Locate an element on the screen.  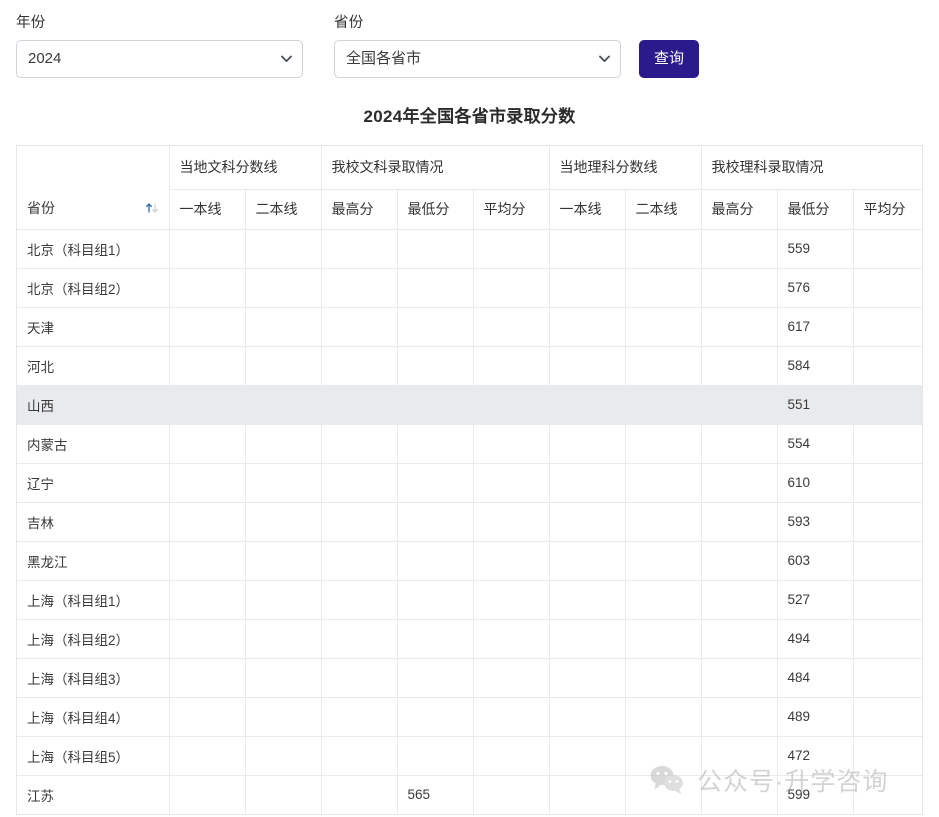
group-header-2: 我校文科录取情况 is located at coordinates (435, 168).